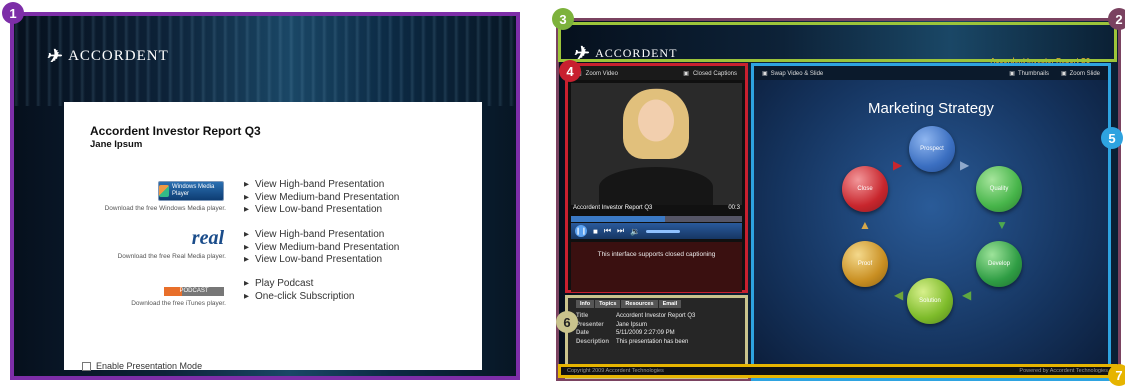 Image resolution: width=1125 pixels, height=386 pixels. I want to click on video-title: Accordent Investor Report Q3, so click(613, 208).